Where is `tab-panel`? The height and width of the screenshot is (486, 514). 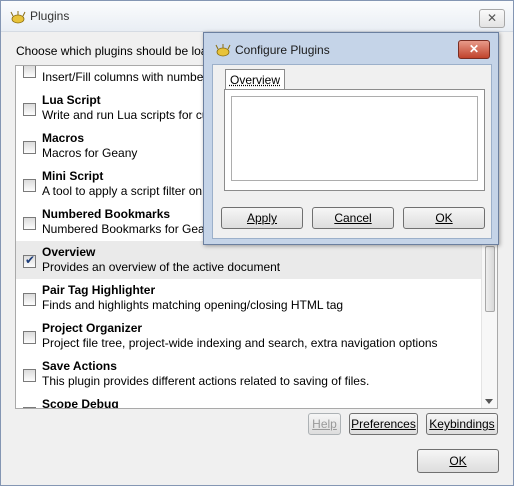
tab-panel is located at coordinates (354, 140).